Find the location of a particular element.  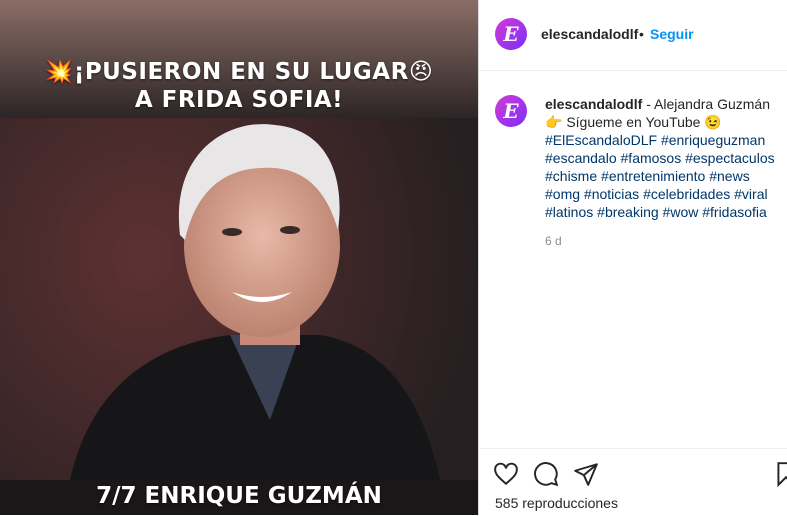

avatar: E is located at coordinates (511, 34).